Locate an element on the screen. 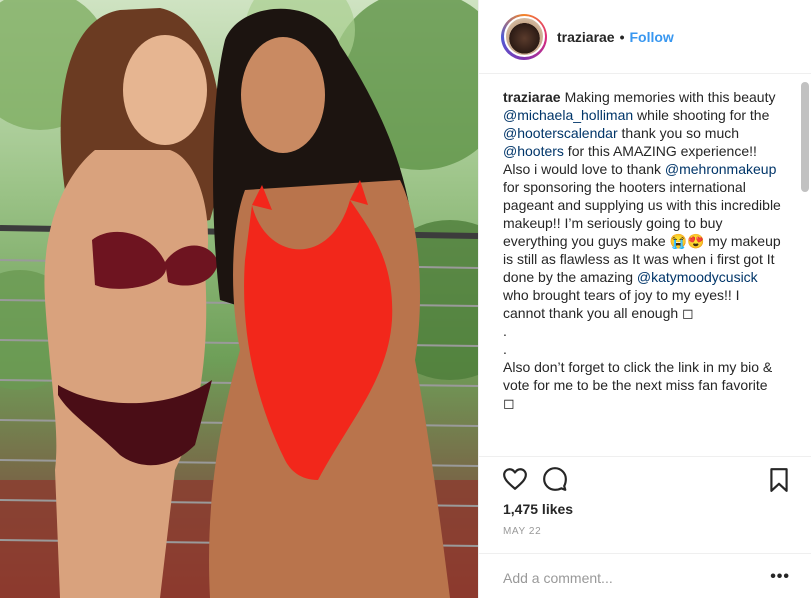 This screenshot has height=598, width=811. caption-text-segment: thank you so much is located at coordinates (678, 133).